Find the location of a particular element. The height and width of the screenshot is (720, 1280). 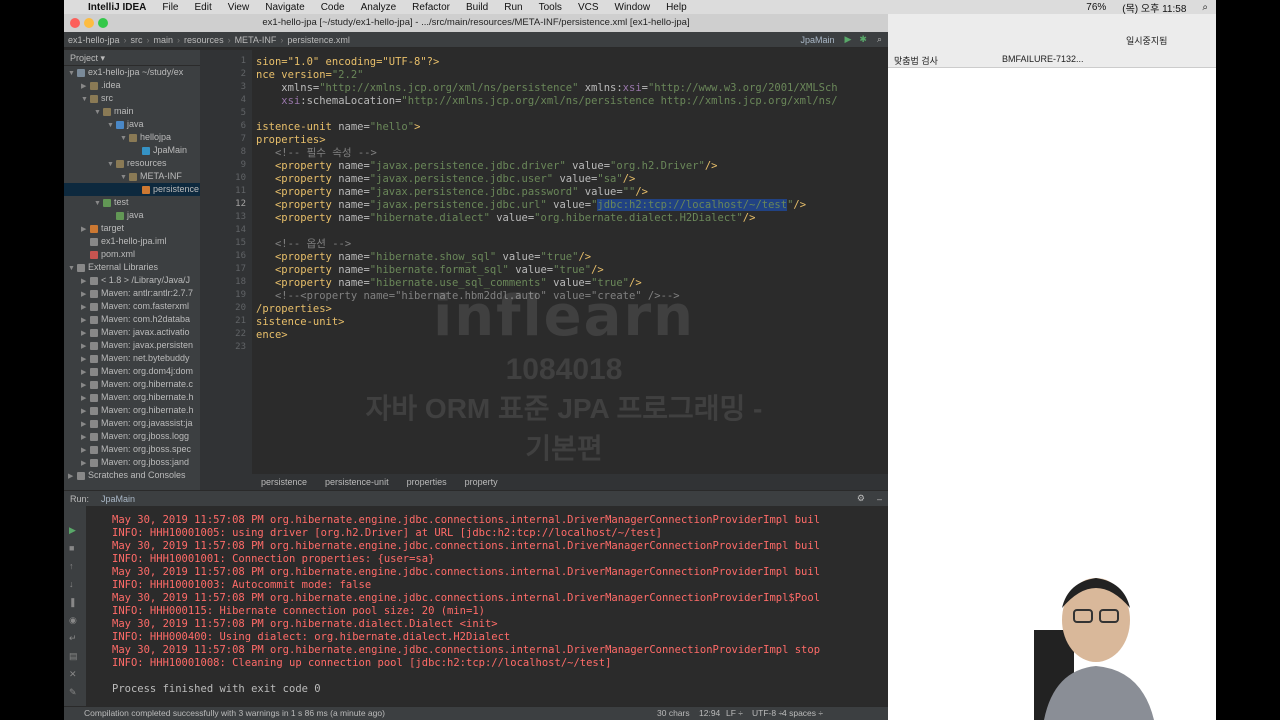

tree-item: ▶ Maven: javax.activatio is located at coordinates (132, 332).